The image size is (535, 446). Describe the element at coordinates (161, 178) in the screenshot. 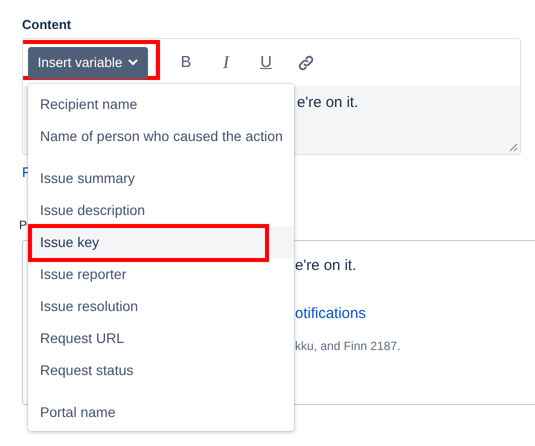

I see `menu-item: Issue summary` at that location.